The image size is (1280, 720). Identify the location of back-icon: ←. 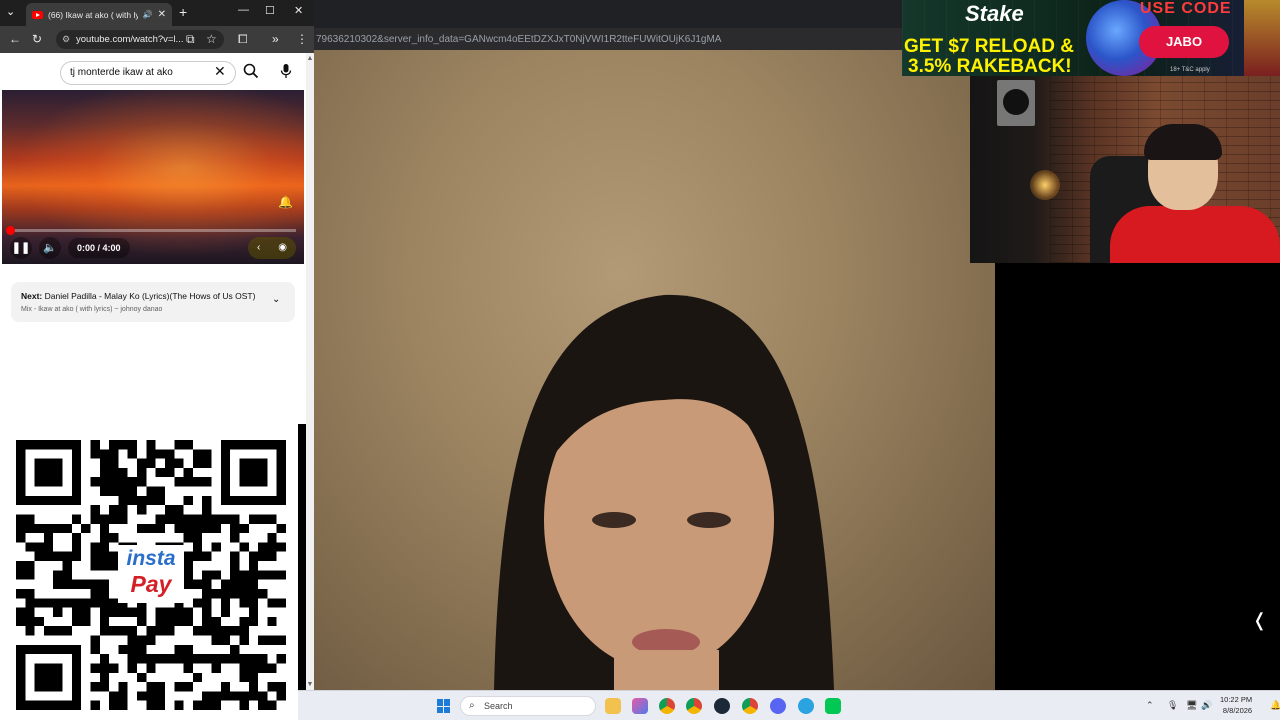
(15, 39).